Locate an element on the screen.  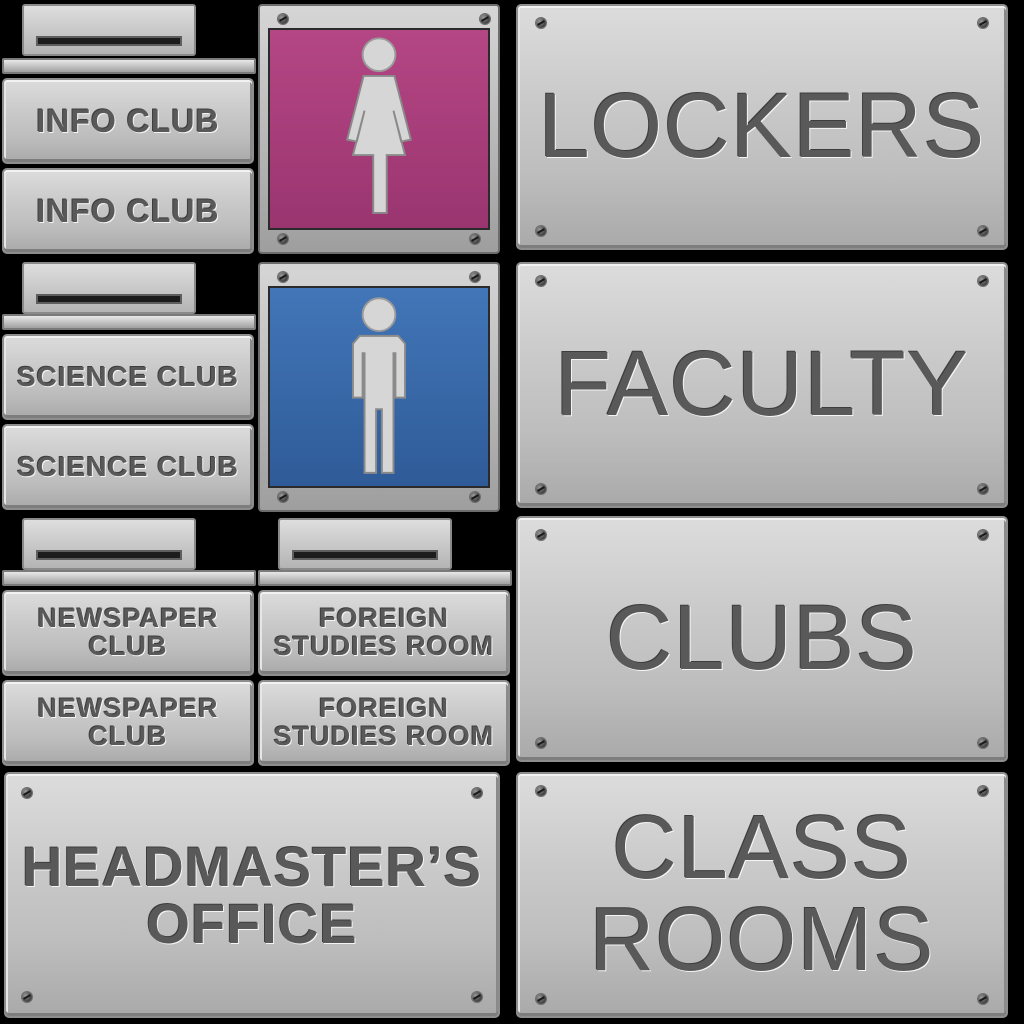
faculty-label: FACULTY is located at coordinates (762, 384).